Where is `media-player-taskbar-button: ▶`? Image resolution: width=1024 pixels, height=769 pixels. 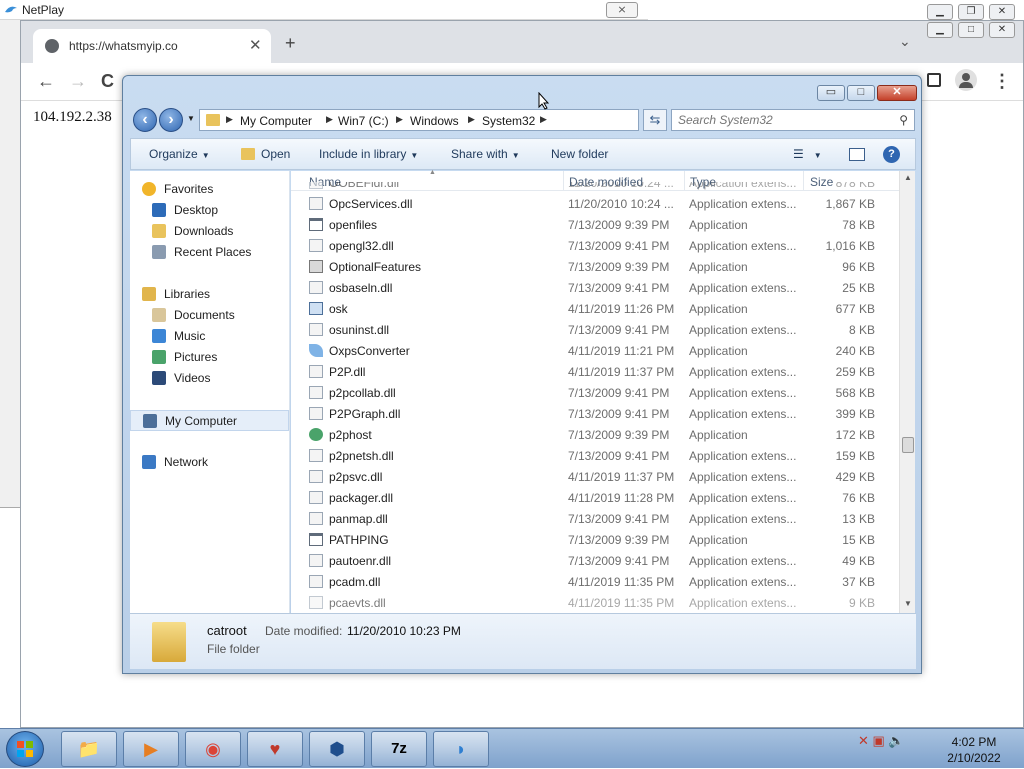 media-player-taskbar-button: ▶ is located at coordinates (151, 749).